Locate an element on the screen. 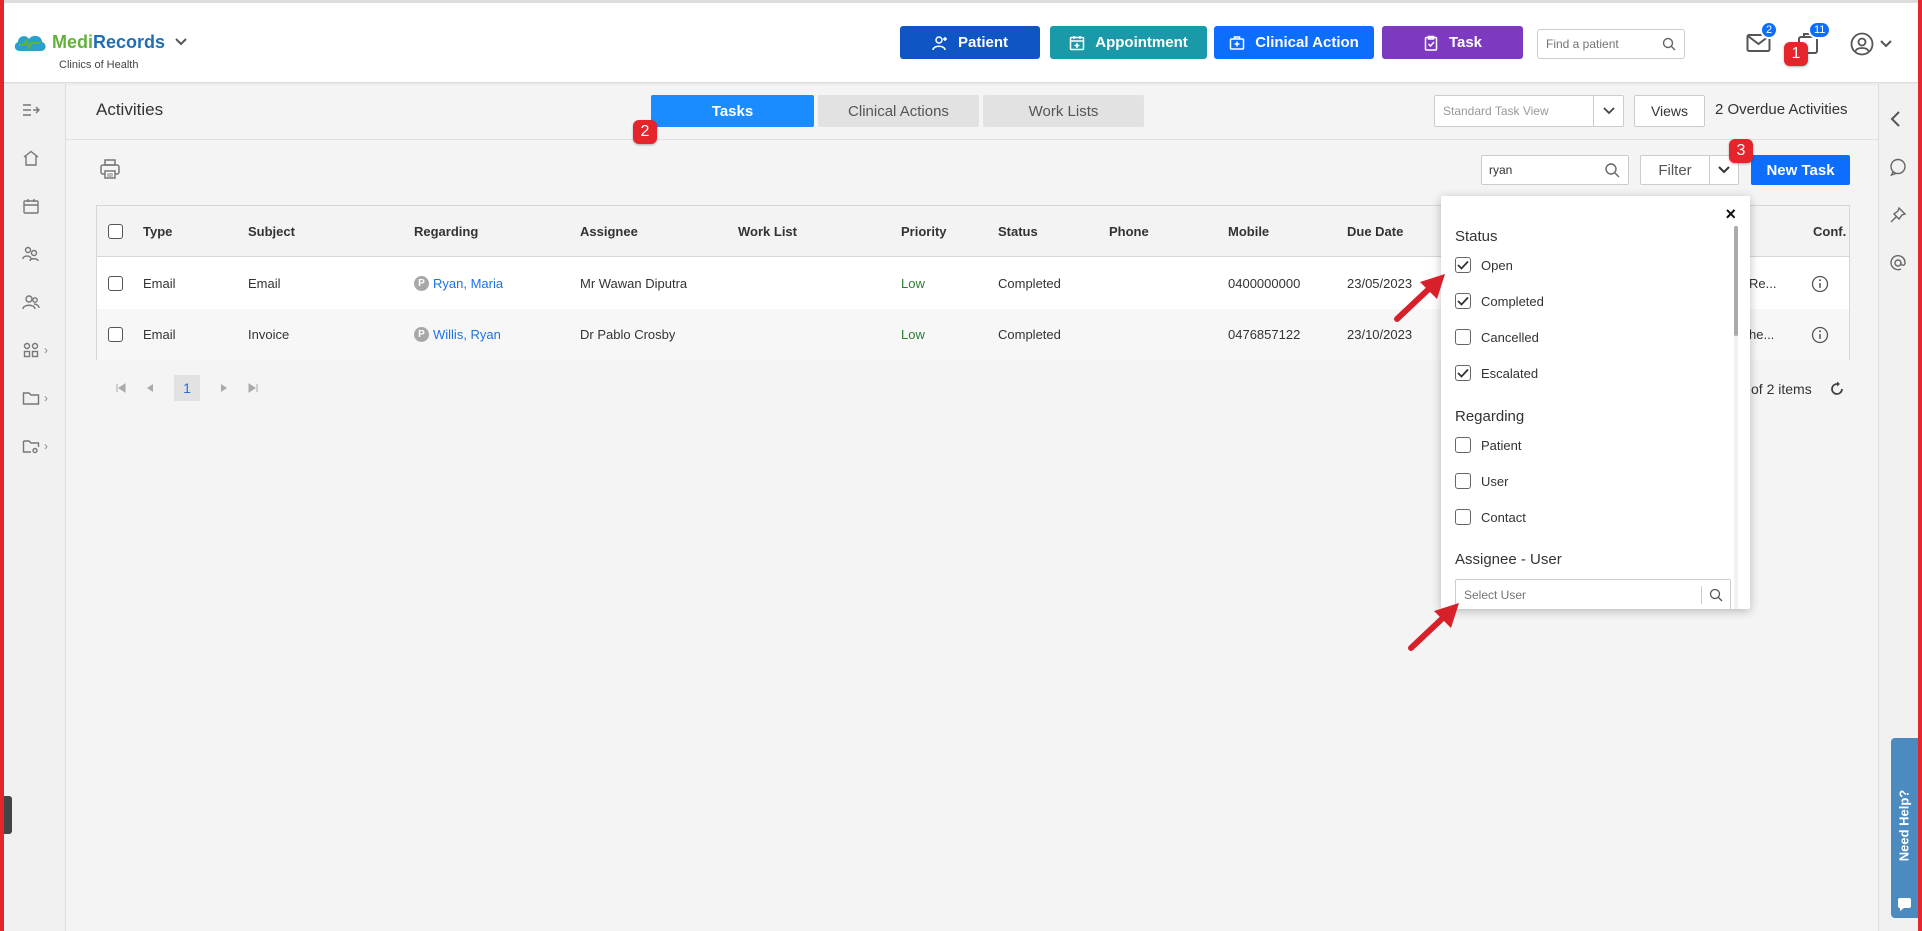  chat-icon is located at coordinates (1898, 167).